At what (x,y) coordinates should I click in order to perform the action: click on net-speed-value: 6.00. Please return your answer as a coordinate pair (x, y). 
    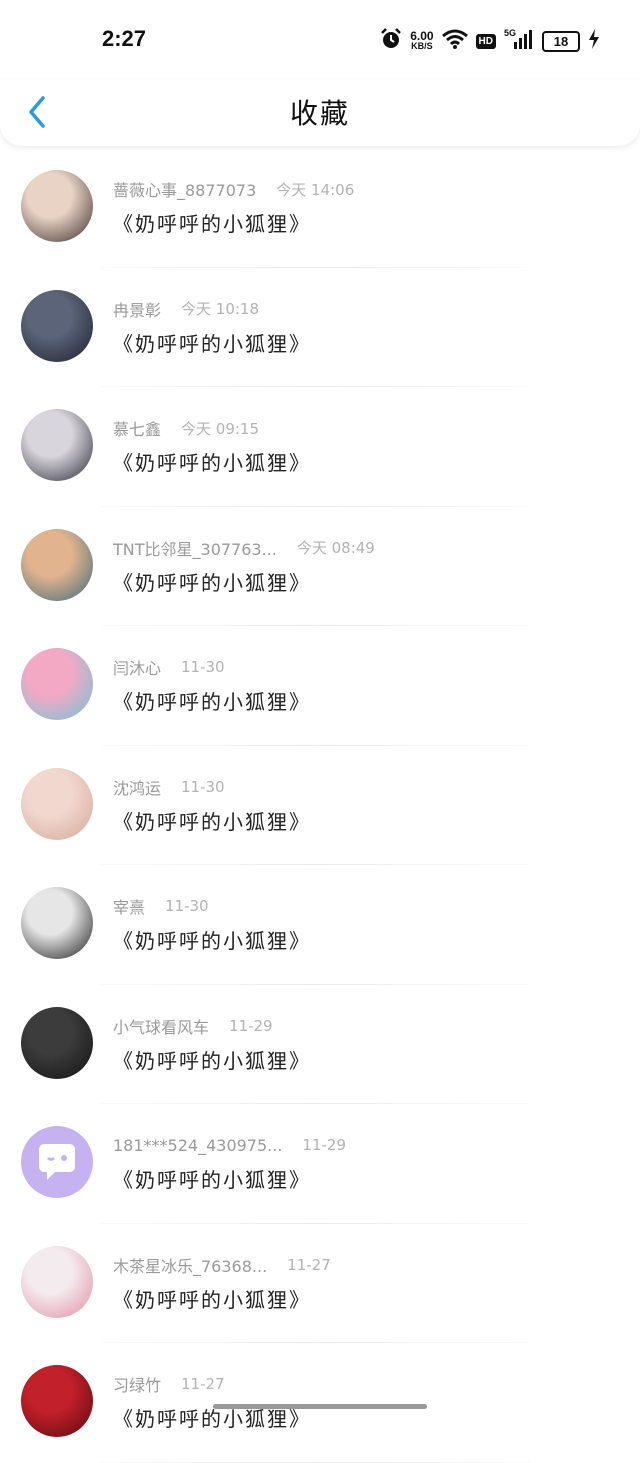
    Looking at the image, I should click on (422, 36).